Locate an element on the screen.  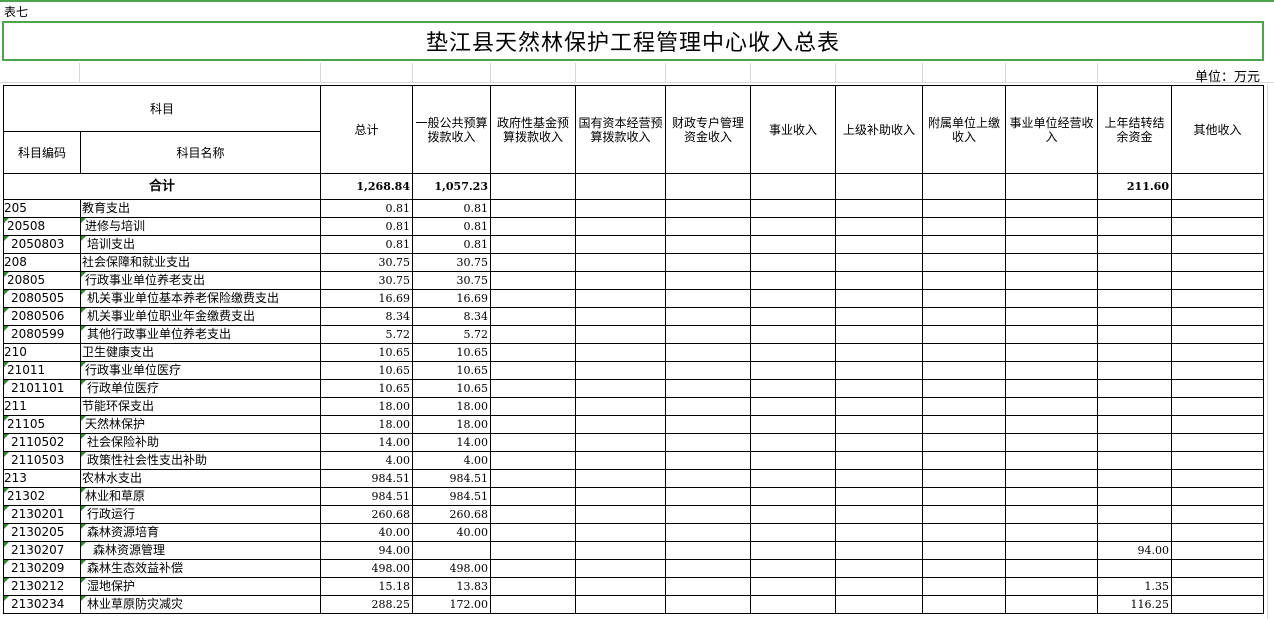
subject-code: 211 is located at coordinates (42, 406).